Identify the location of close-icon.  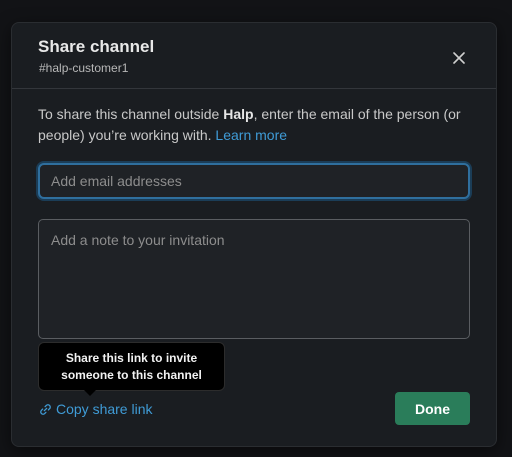
(459, 58).